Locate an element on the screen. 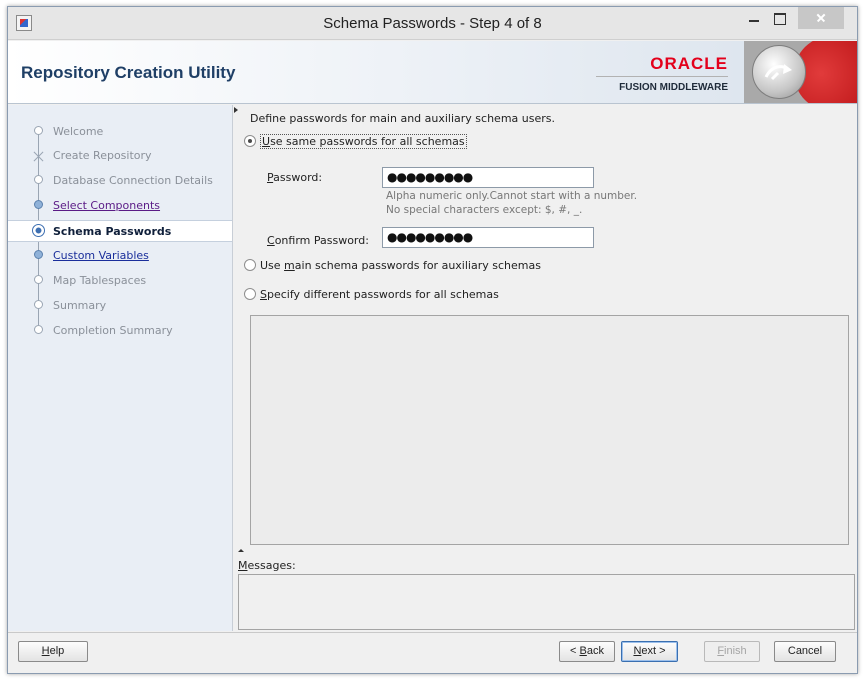  finish-button: Finish is located at coordinates (732, 651).